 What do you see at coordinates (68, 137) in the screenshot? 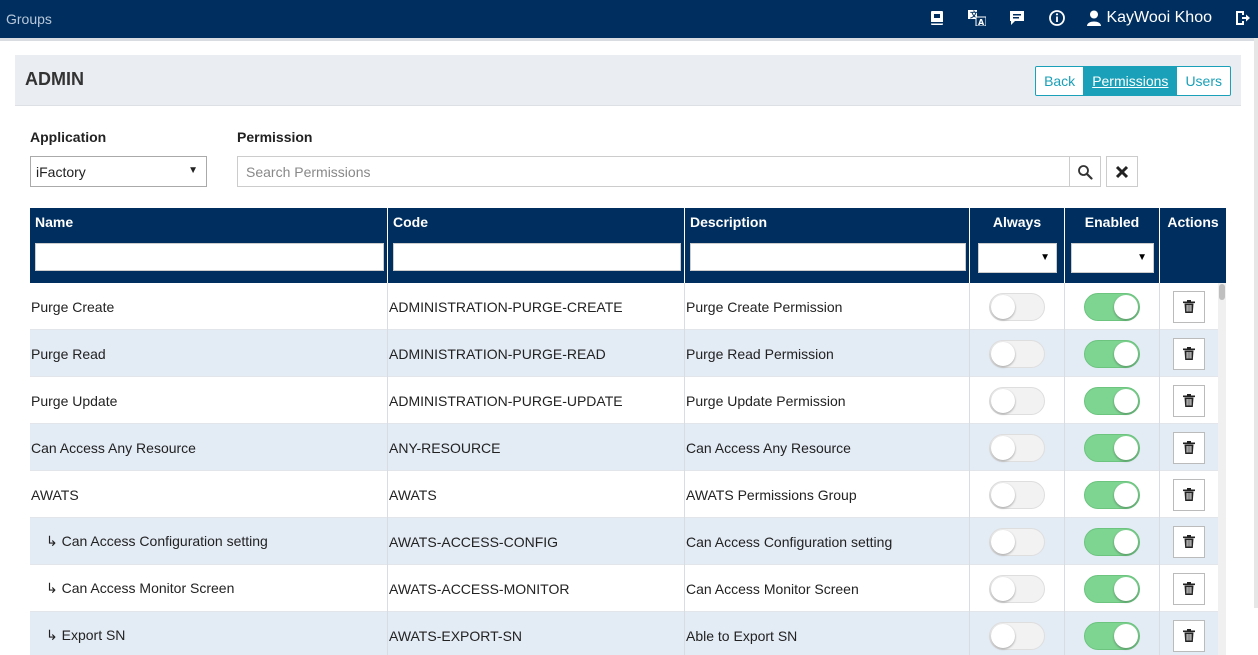
I see `application-label: Application` at bounding box center [68, 137].